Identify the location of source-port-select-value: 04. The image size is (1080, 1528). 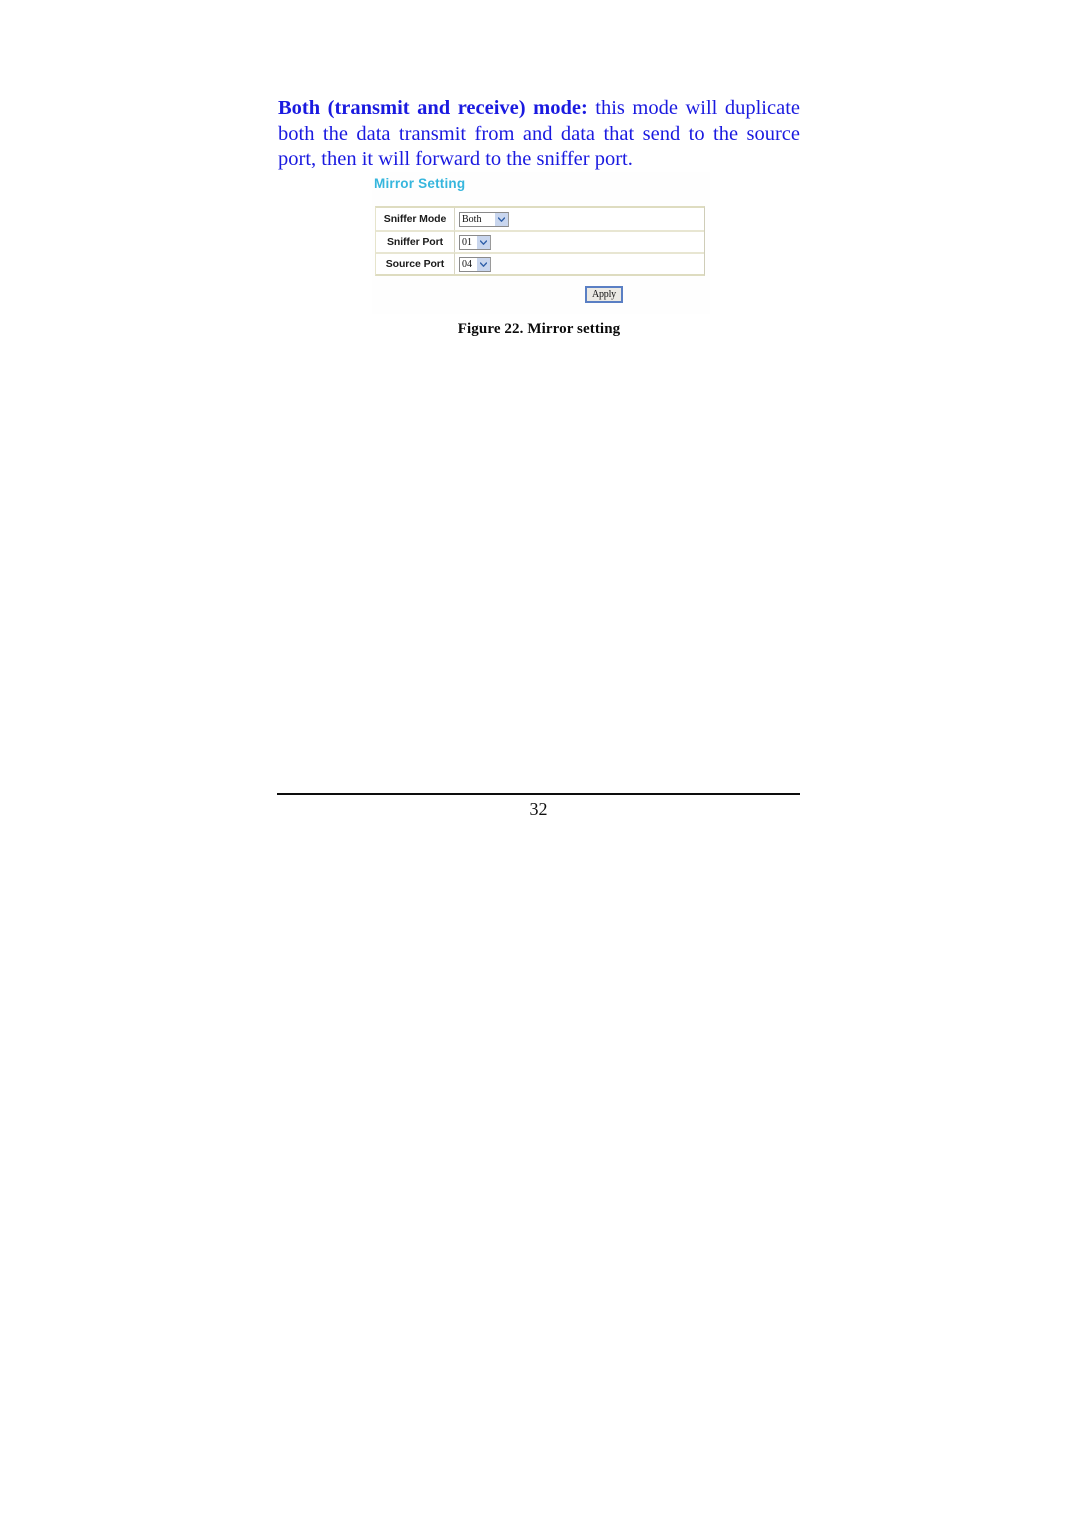
(467, 264).